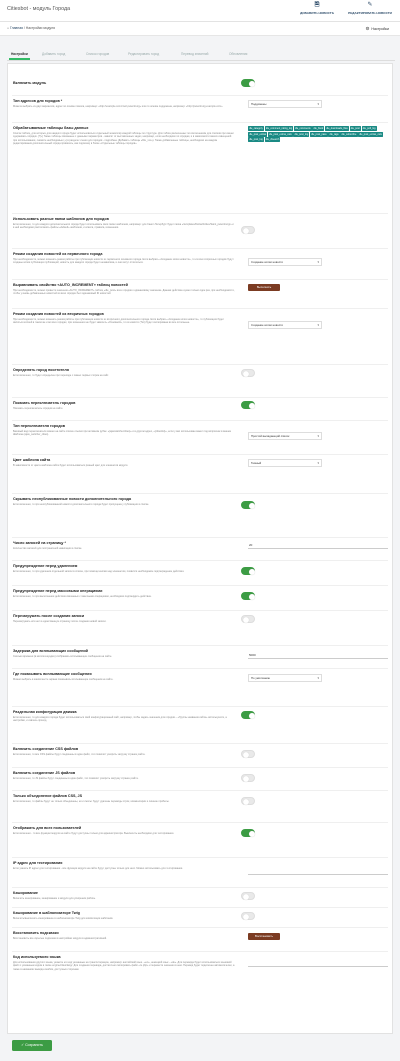 The image size is (400, 1061). What do you see at coordinates (318, 871) in the screenshot?
I see `test-ip-input` at bounding box center [318, 871].